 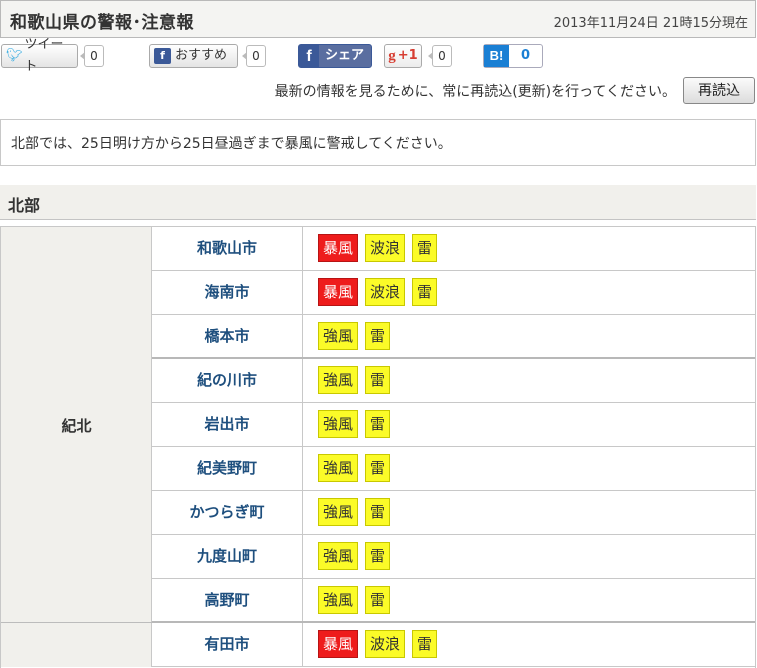 What do you see at coordinates (227, 292) in the screenshot?
I see `city-link: 海南市` at bounding box center [227, 292].